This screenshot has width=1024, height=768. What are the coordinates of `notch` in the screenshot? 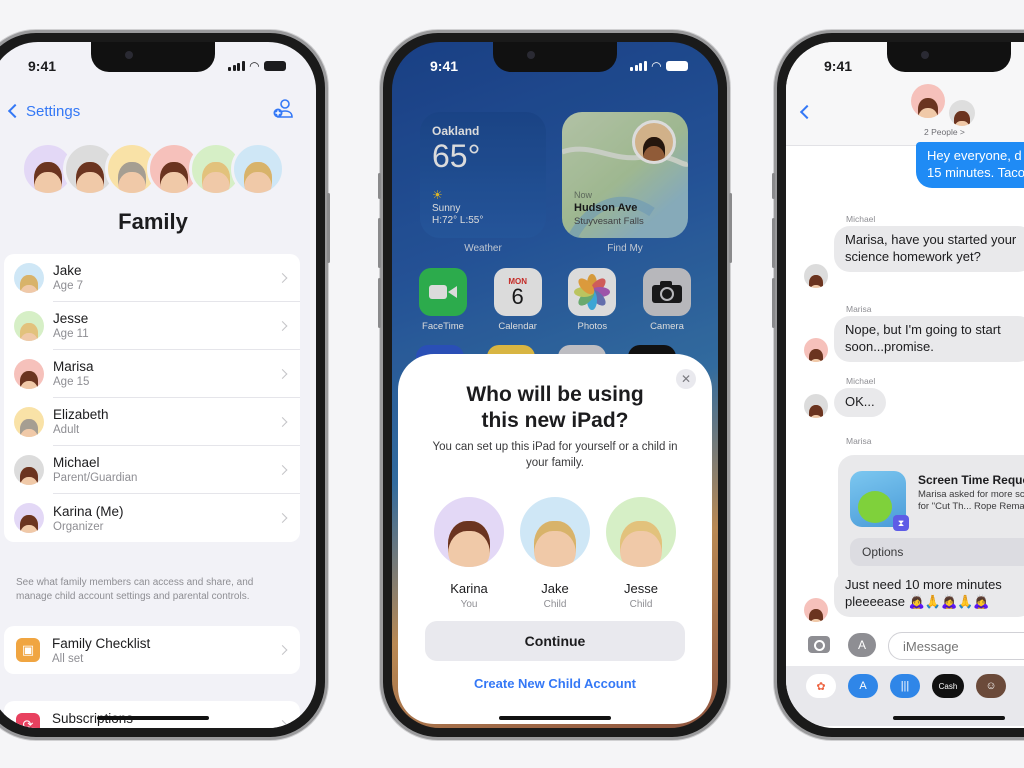 It's located at (949, 57).